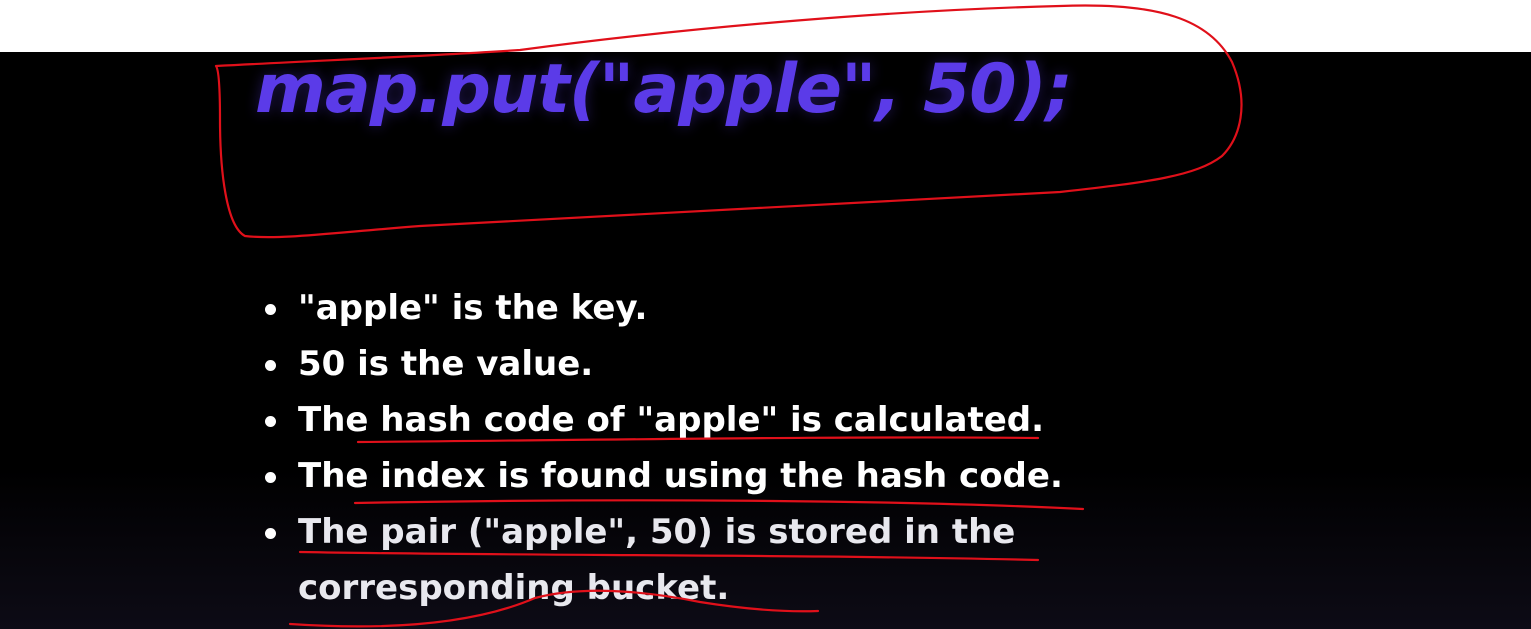  I want to click on bullet-item: "apple" is the key., so click(664, 308).